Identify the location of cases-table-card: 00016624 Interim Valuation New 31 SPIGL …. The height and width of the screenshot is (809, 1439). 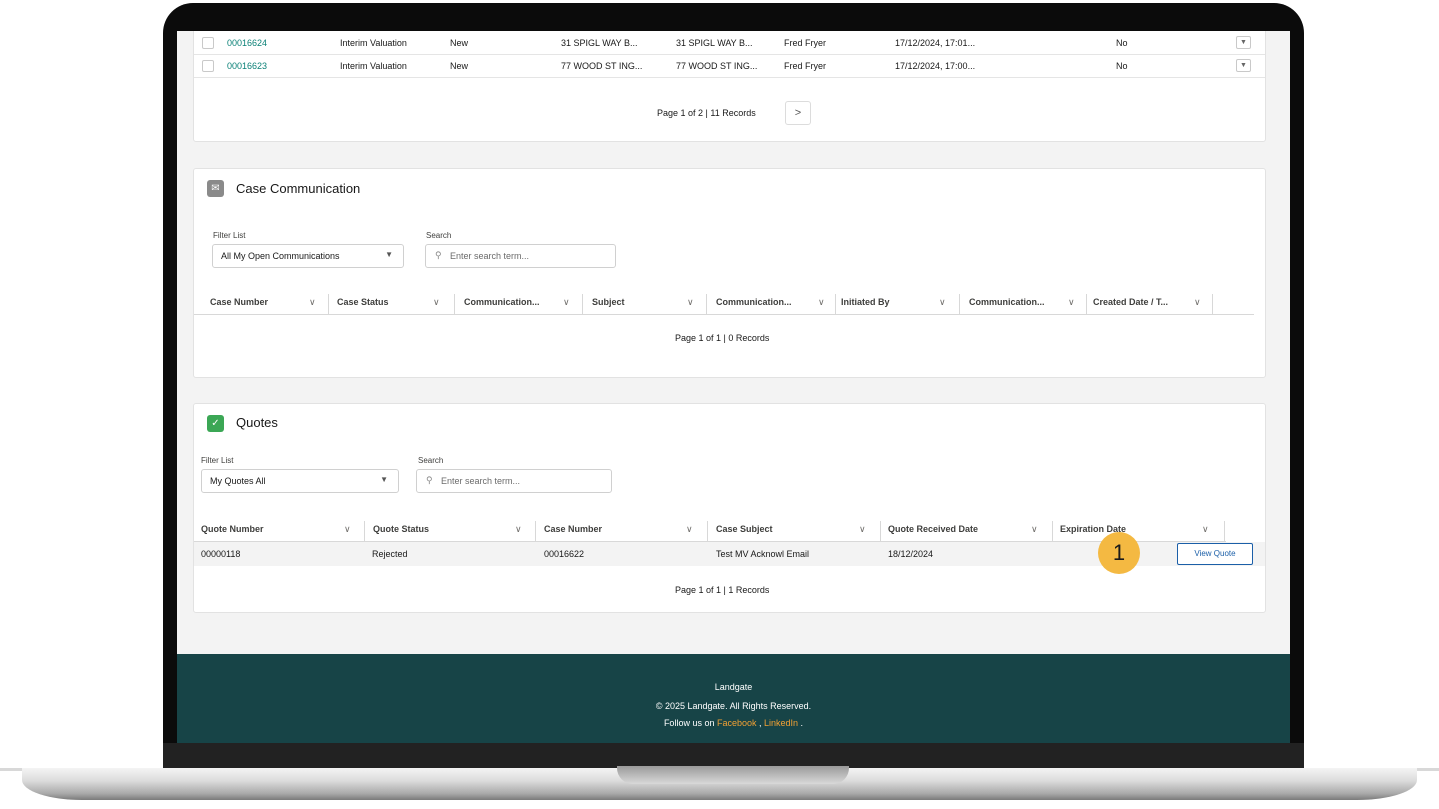
(729, 86).